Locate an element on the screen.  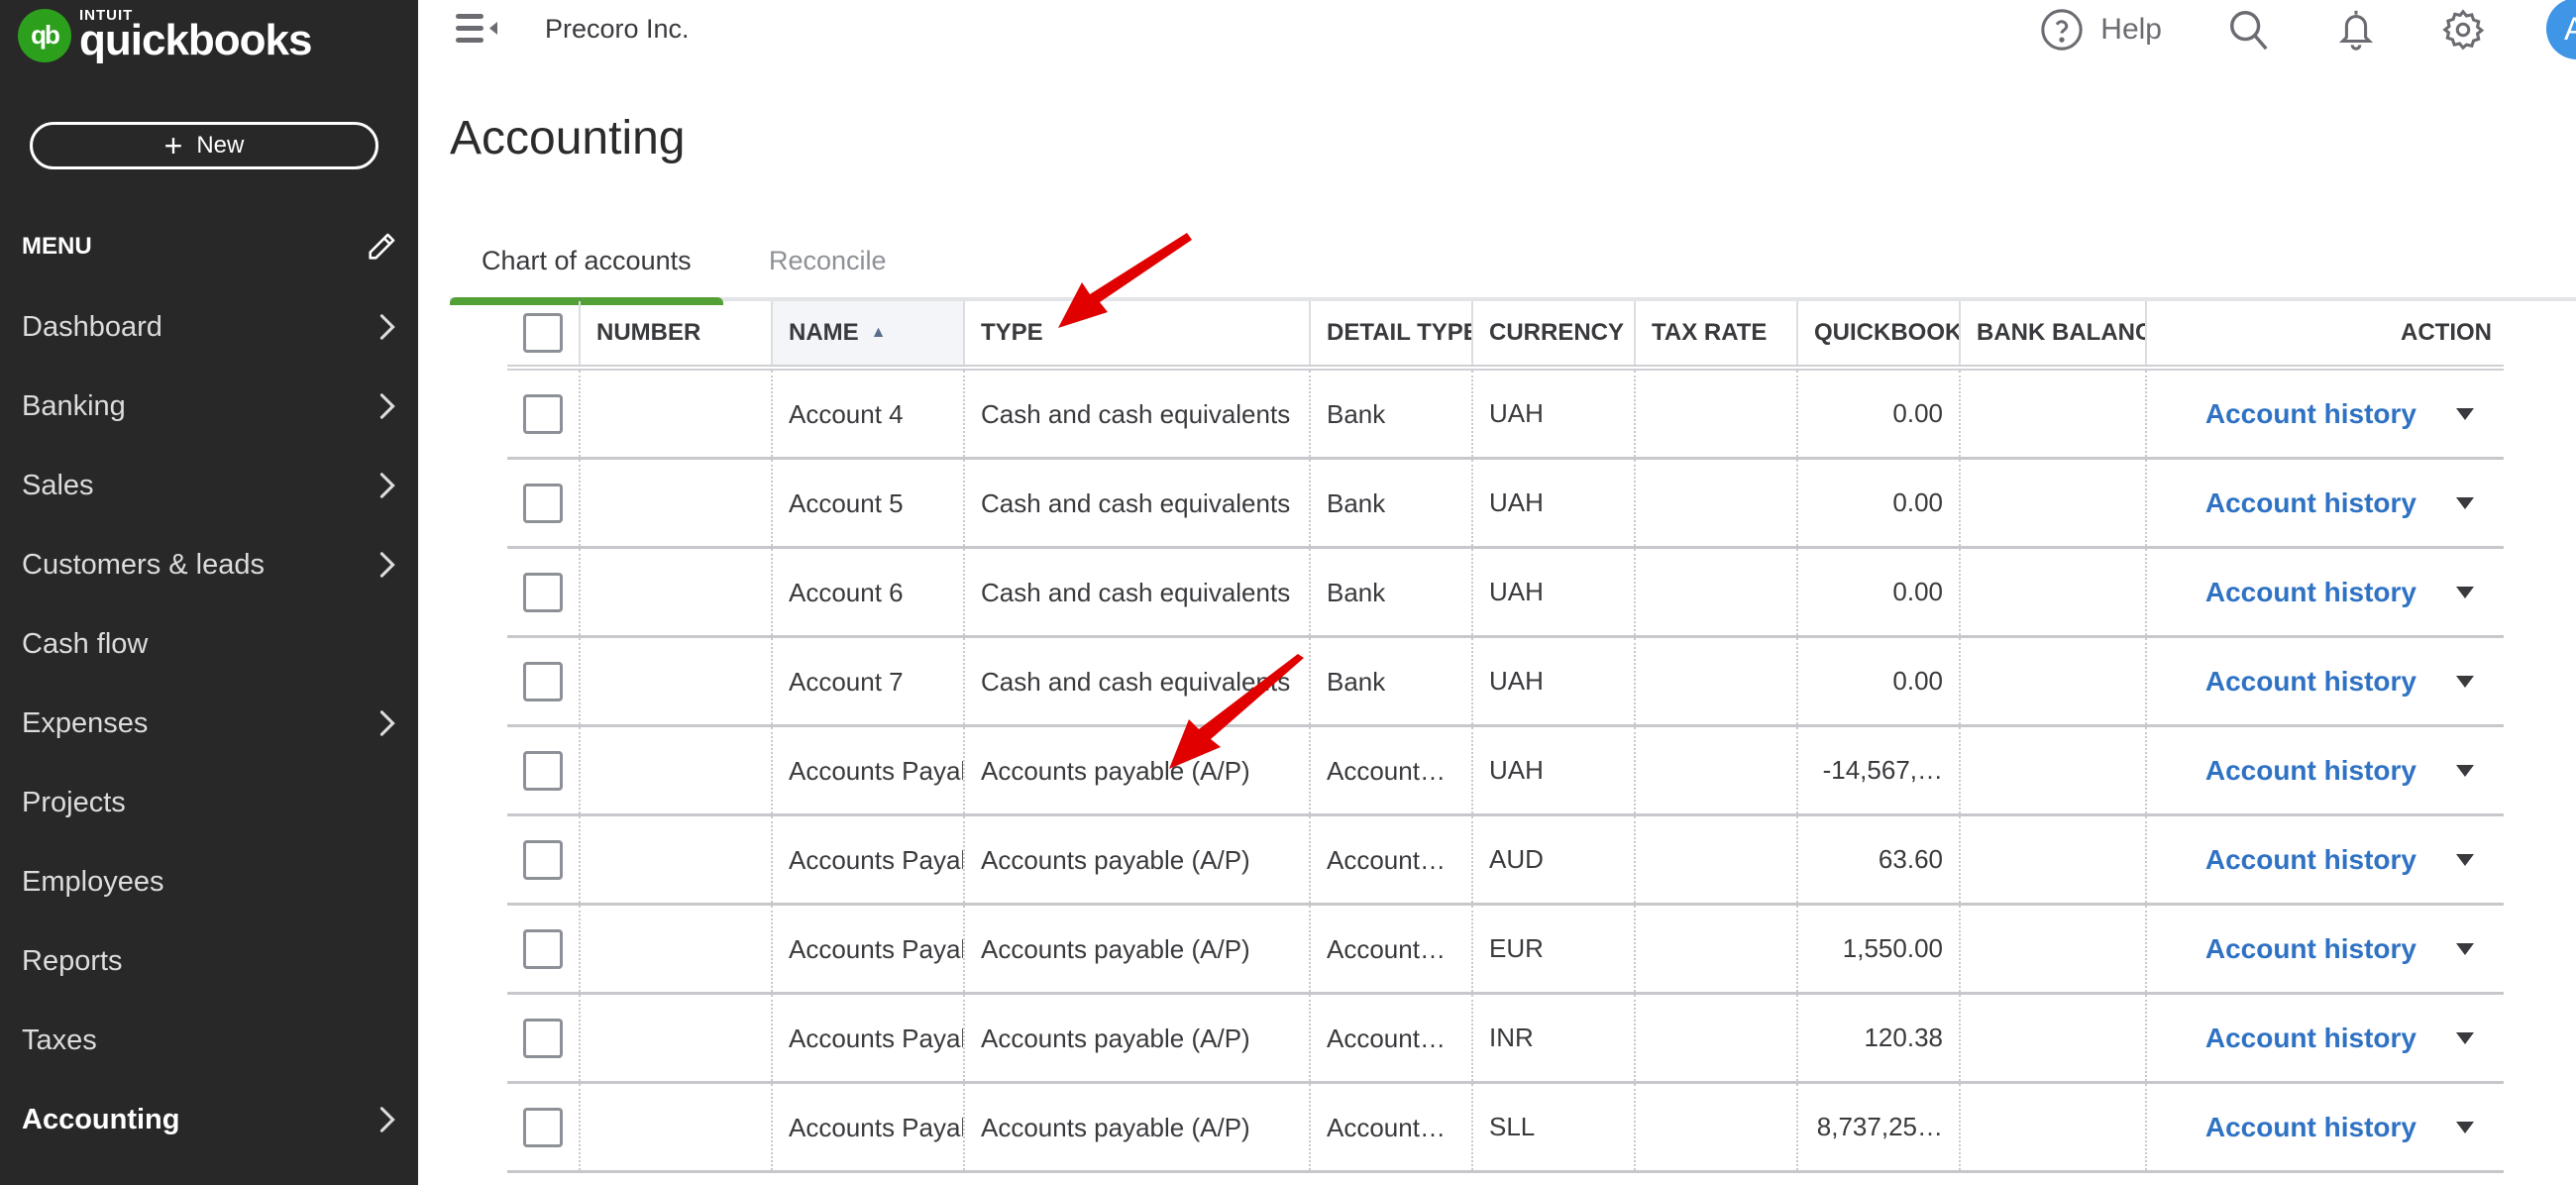
sidebar-item-sales: Sales is located at coordinates (209, 485).